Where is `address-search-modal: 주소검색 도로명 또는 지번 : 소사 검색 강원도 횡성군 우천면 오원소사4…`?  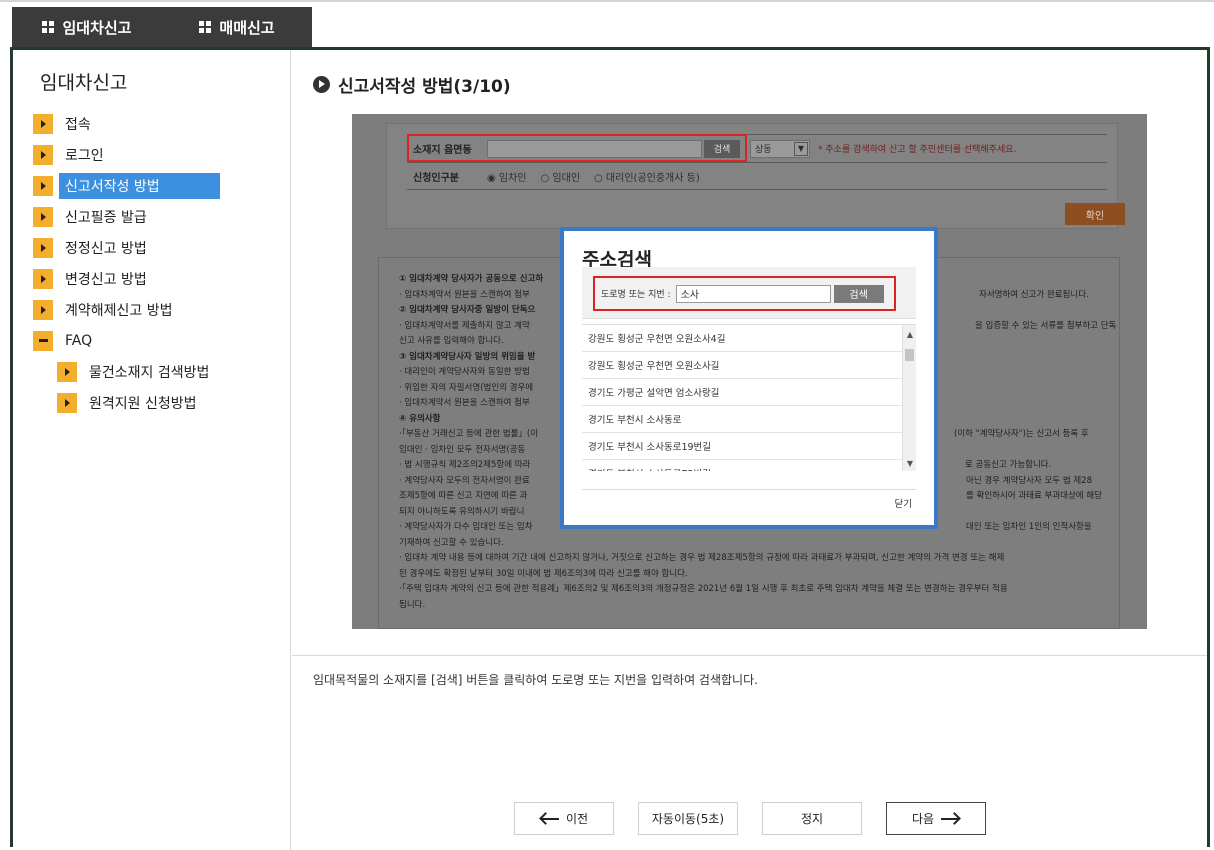 address-search-modal: 주소검색 도로명 또는 지번 : 소사 검색 강원도 횡성군 우천면 오원소사4… is located at coordinates (749, 378).